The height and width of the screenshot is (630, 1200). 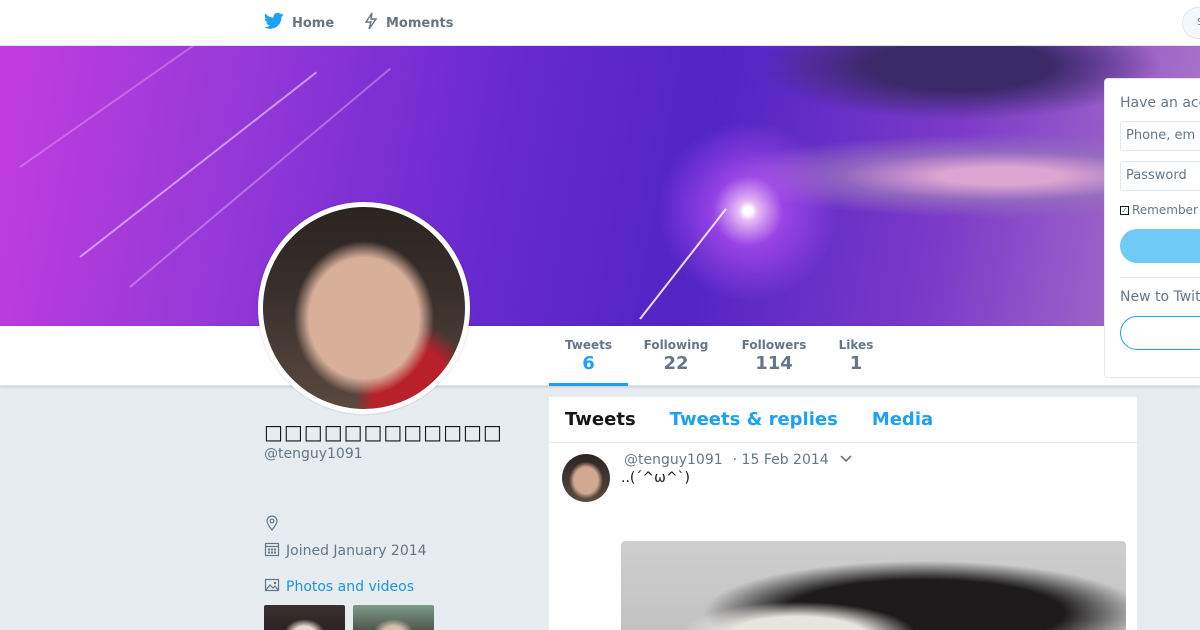 I want to click on divider, so click(x=1160, y=277).